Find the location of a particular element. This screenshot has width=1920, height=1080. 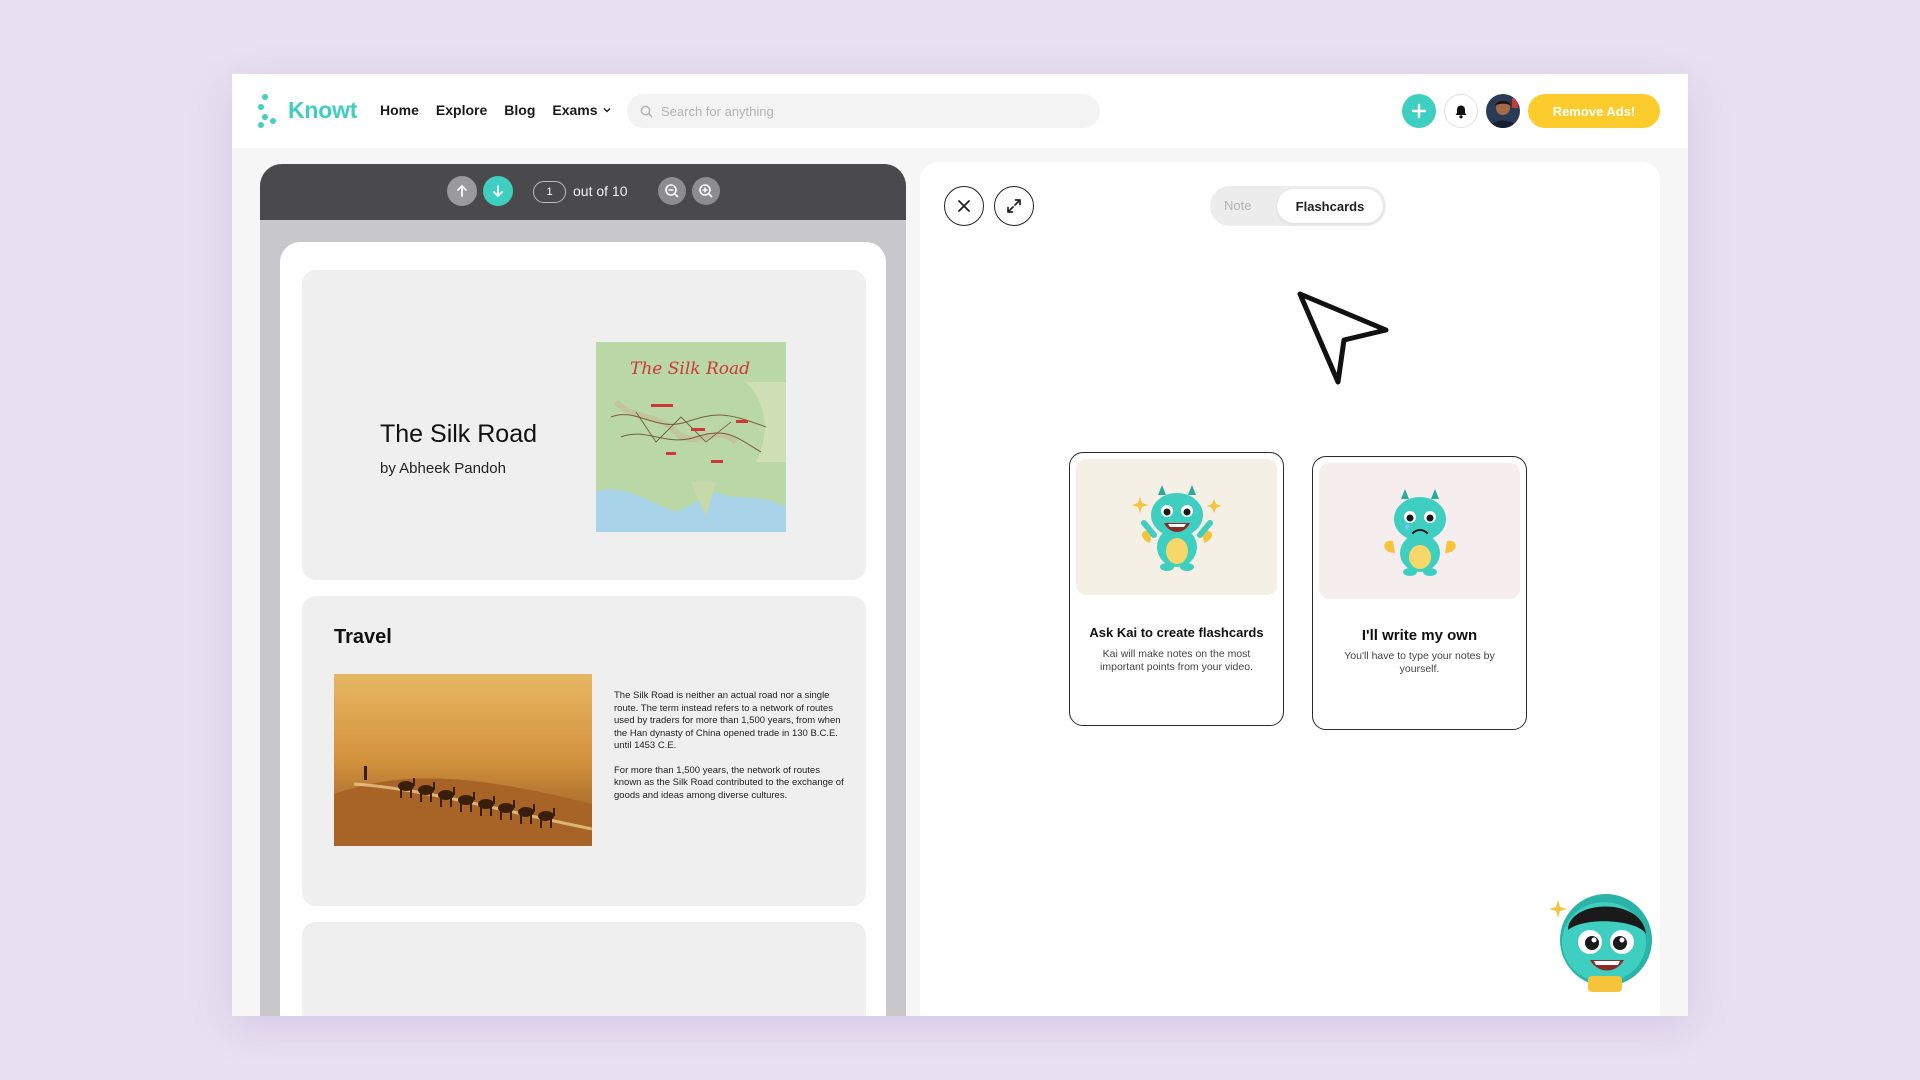

nav-explore: Explore is located at coordinates (461, 110).